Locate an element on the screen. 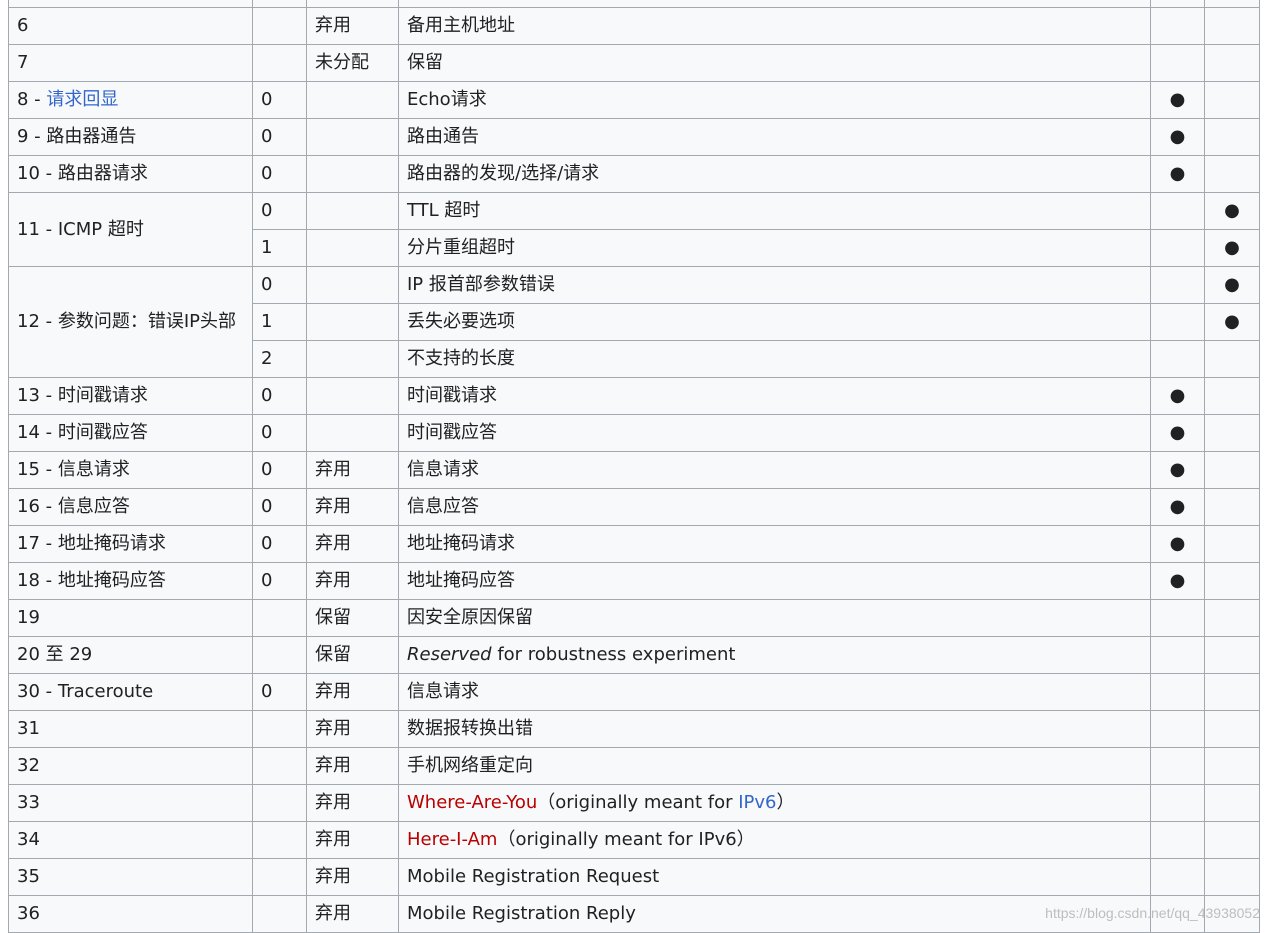 The height and width of the screenshot is (933, 1268). type-text: 11 - ICMP 超时 is located at coordinates (80, 229).